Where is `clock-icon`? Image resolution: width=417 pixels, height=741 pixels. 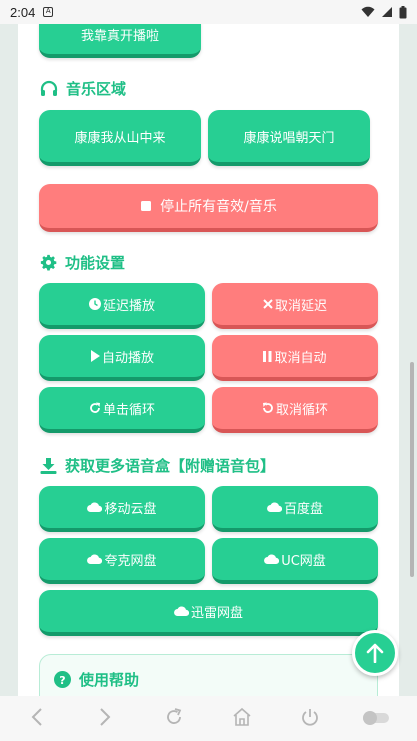
clock-icon is located at coordinates (94, 304).